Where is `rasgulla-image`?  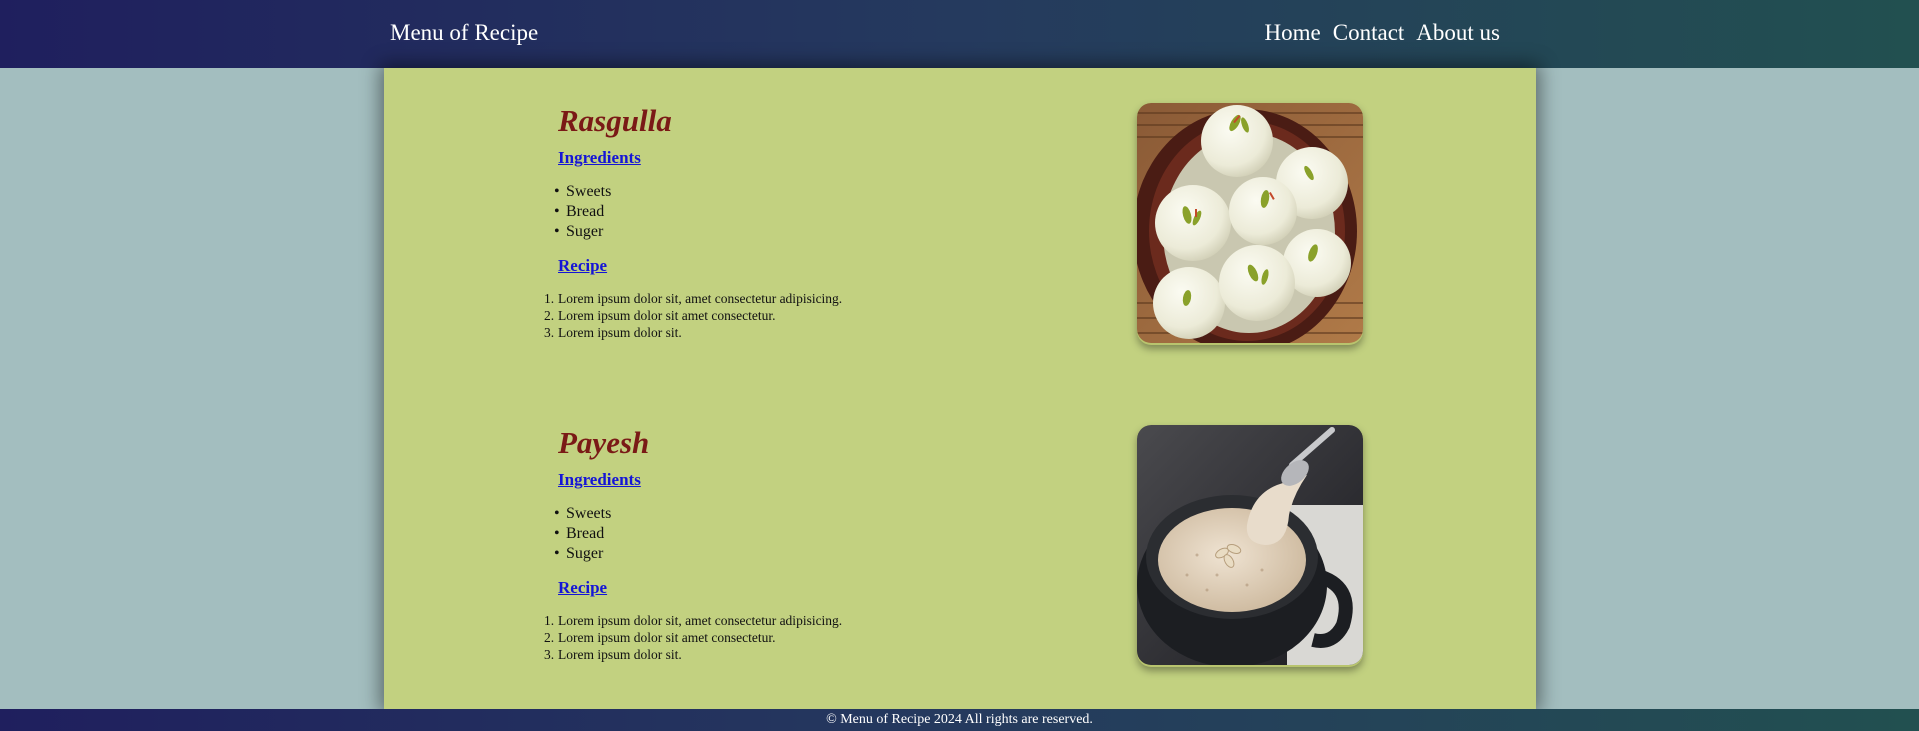
rasgulla-image is located at coordinates (1250, 223).